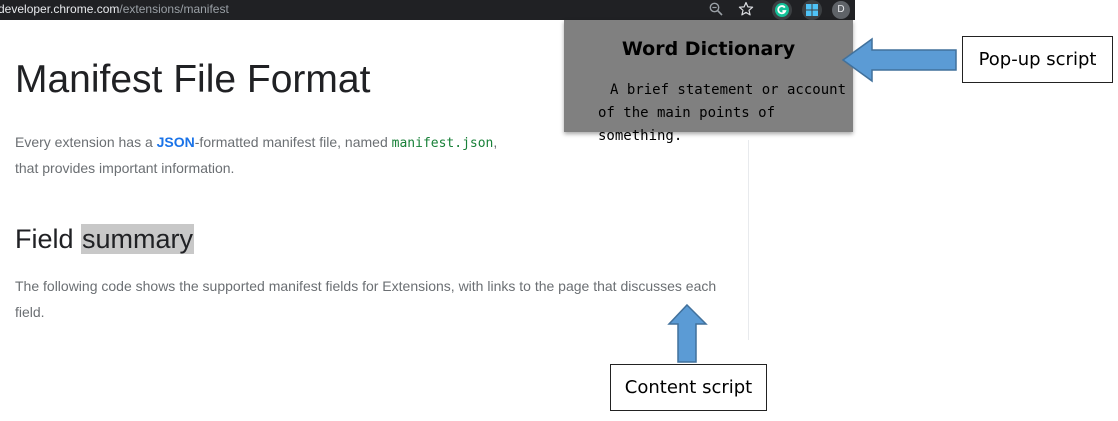 This screenshot has height=421, width=1118. I want to click on manifest-code: manifest.json, so click(442, 143).